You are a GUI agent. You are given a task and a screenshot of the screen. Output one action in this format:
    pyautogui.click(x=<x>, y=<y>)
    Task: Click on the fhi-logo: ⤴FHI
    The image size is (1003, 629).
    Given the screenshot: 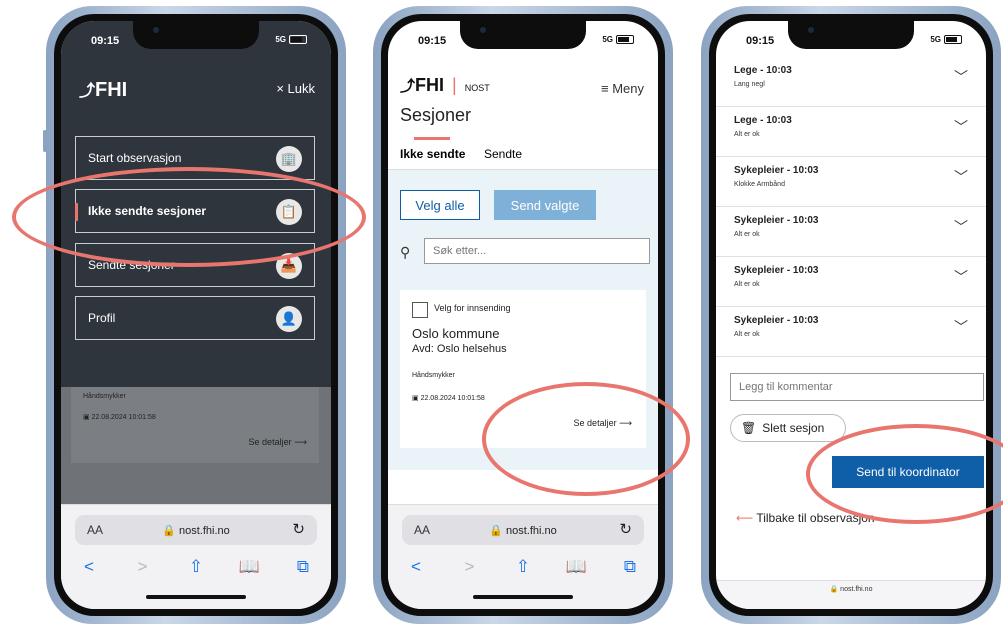 What is the action you would take?
    pyautogui.click(x=103, y=89)
    